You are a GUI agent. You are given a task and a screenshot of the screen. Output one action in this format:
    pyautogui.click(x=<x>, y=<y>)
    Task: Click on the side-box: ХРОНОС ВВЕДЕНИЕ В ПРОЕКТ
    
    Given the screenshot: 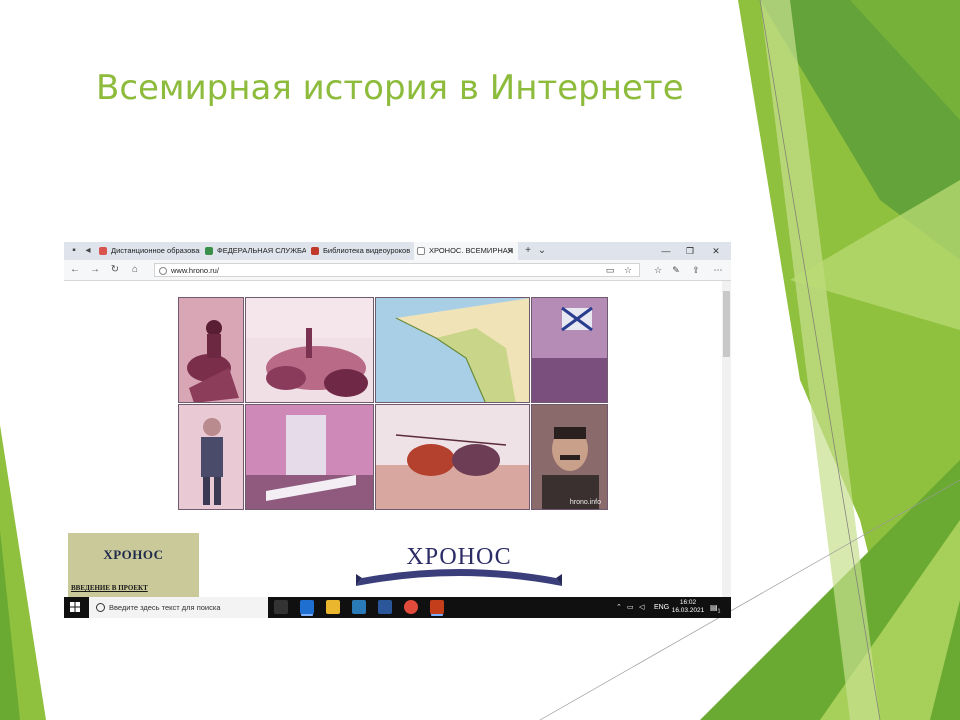 What is the action you would take?
    pyautogui.click(x=133, y=565)
    